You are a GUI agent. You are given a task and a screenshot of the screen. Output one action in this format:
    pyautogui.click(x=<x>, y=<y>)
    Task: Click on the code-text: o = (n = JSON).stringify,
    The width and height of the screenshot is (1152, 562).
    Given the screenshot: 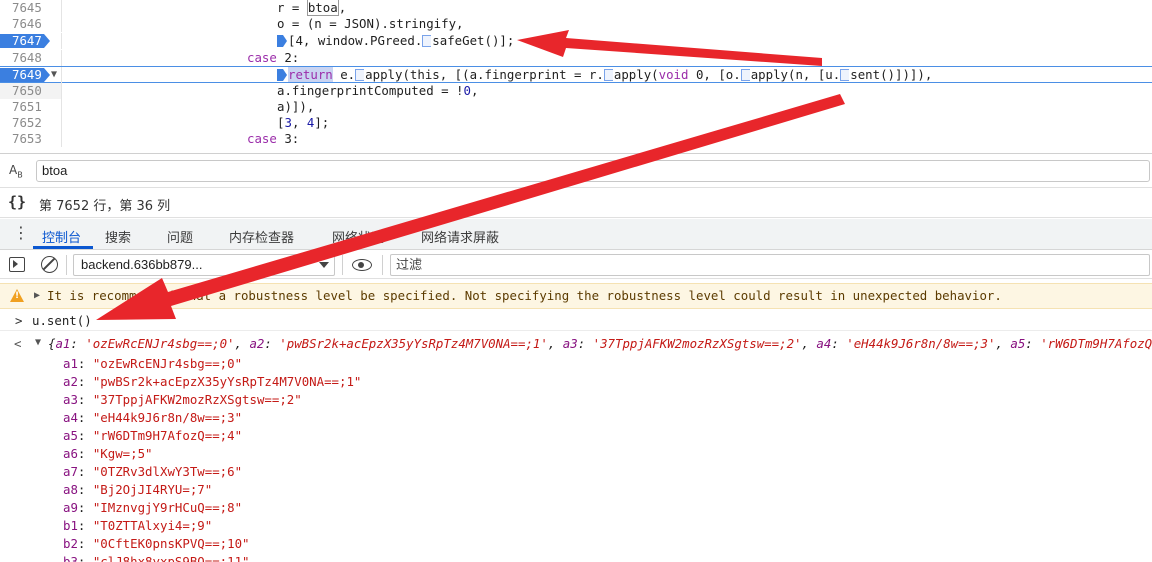 What is the action you would take?
    pyautogui.click(x=370, y=23)
    